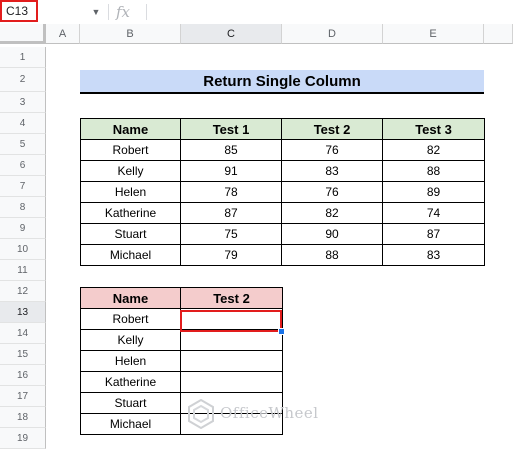  I want to click on row-header-15: 15, so click(23, 354).